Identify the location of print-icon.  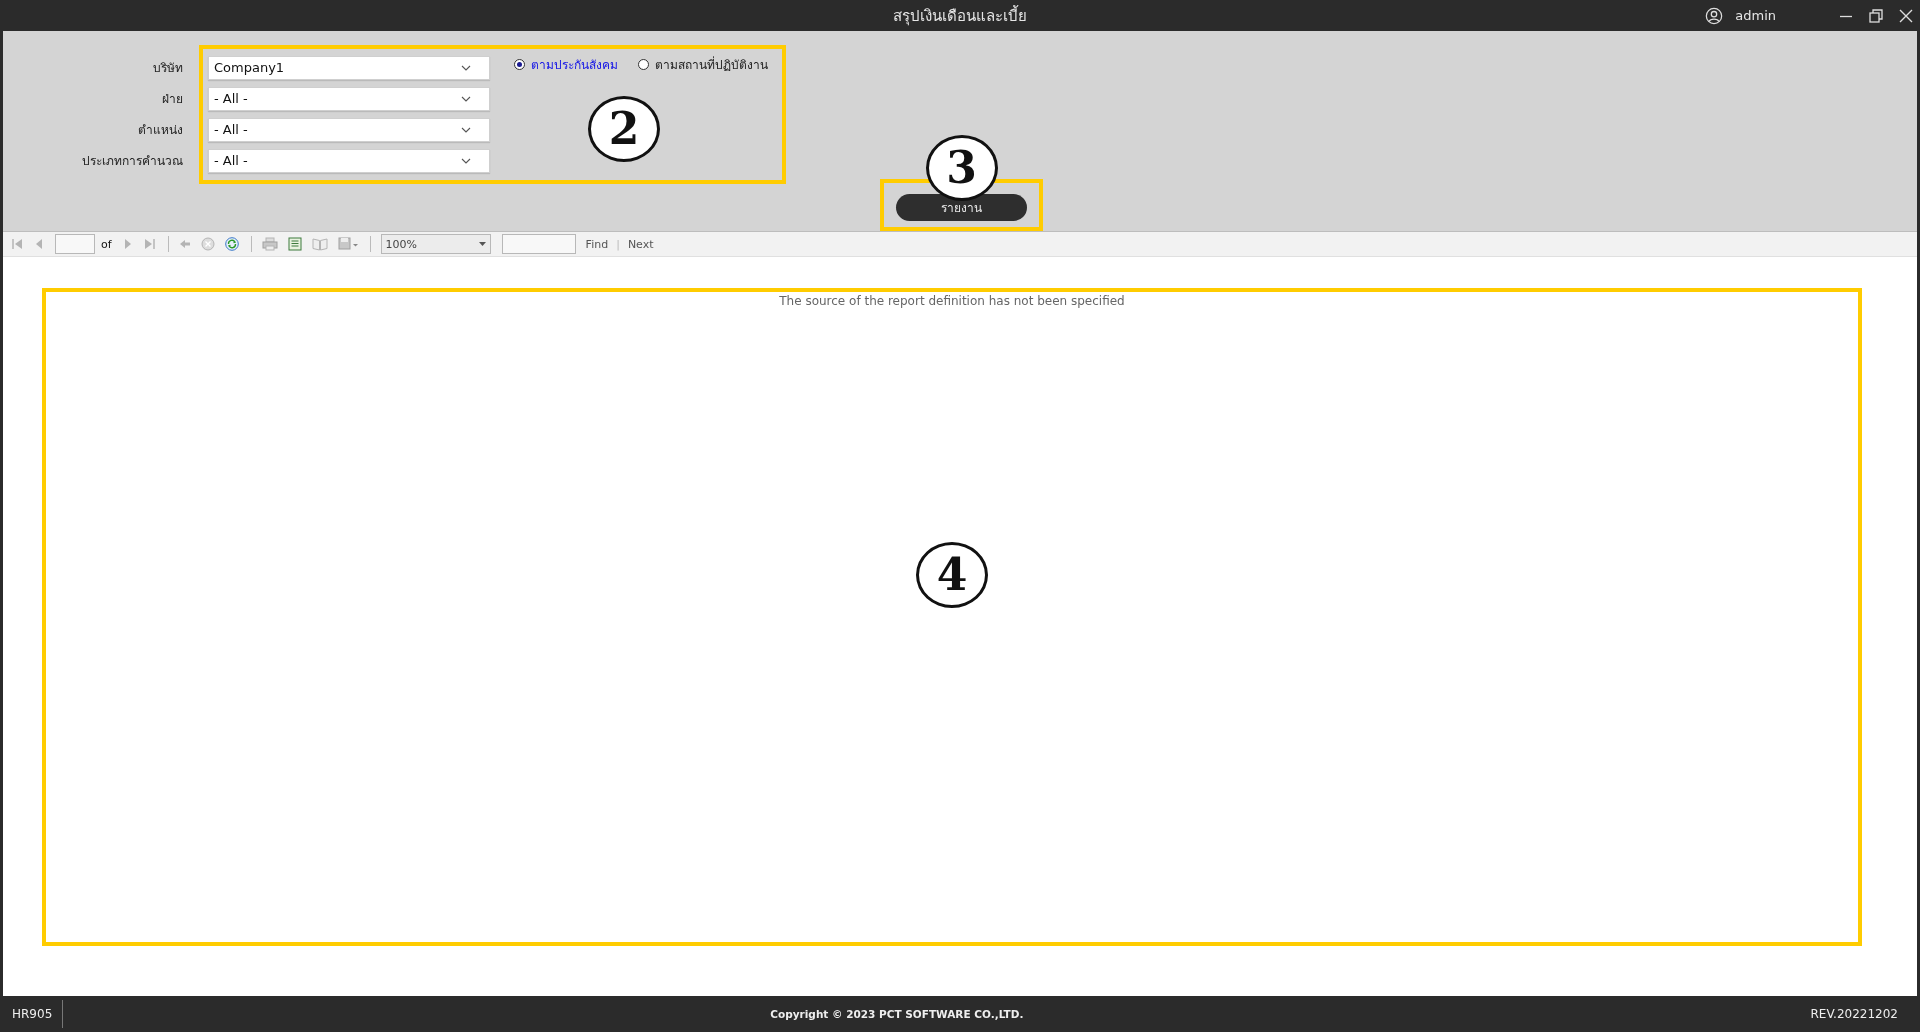
(269, 244).